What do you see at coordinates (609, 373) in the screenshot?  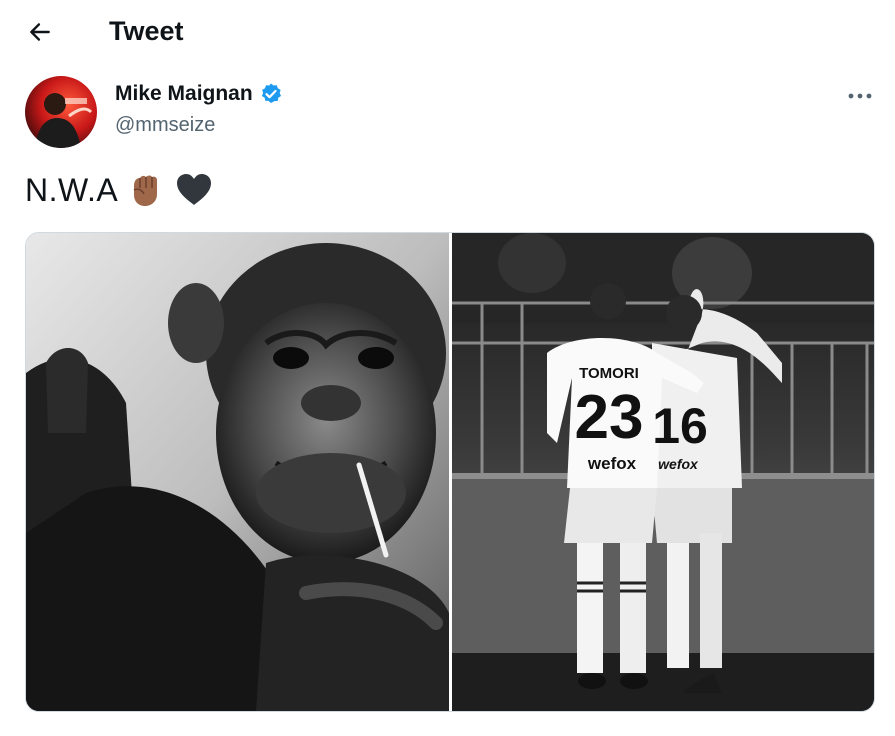 I see `jersey-left-name: TOMORI` at bounding box center [609, 373].